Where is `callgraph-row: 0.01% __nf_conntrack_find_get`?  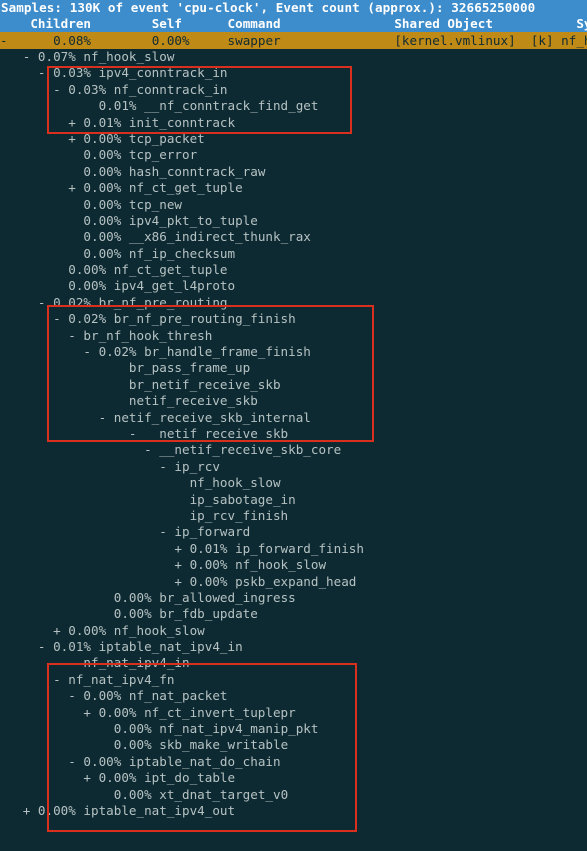
callgraph-row: 0.01% __nf_conntrack_find_get is located at coordinates (293, 106).